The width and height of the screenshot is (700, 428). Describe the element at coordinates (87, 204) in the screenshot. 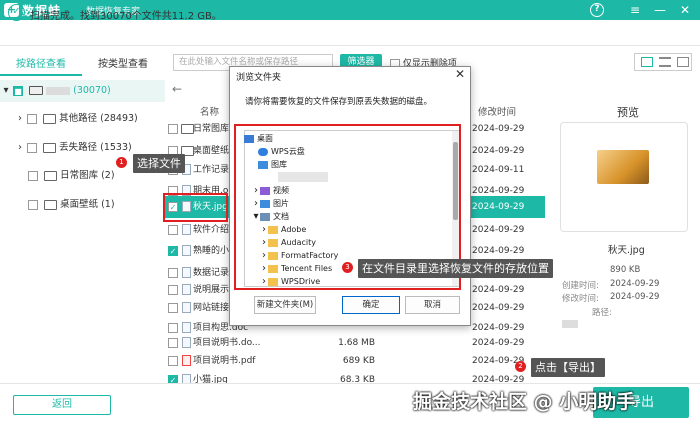

I see `tree-item-label: 桌面壁纸 (1)` at that location.